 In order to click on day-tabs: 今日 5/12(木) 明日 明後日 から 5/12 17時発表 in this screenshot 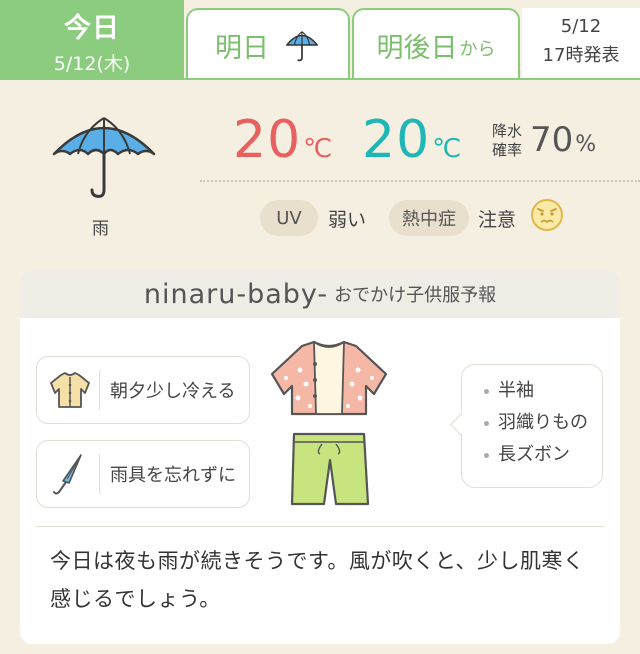, I will do `click(320, 40)`.